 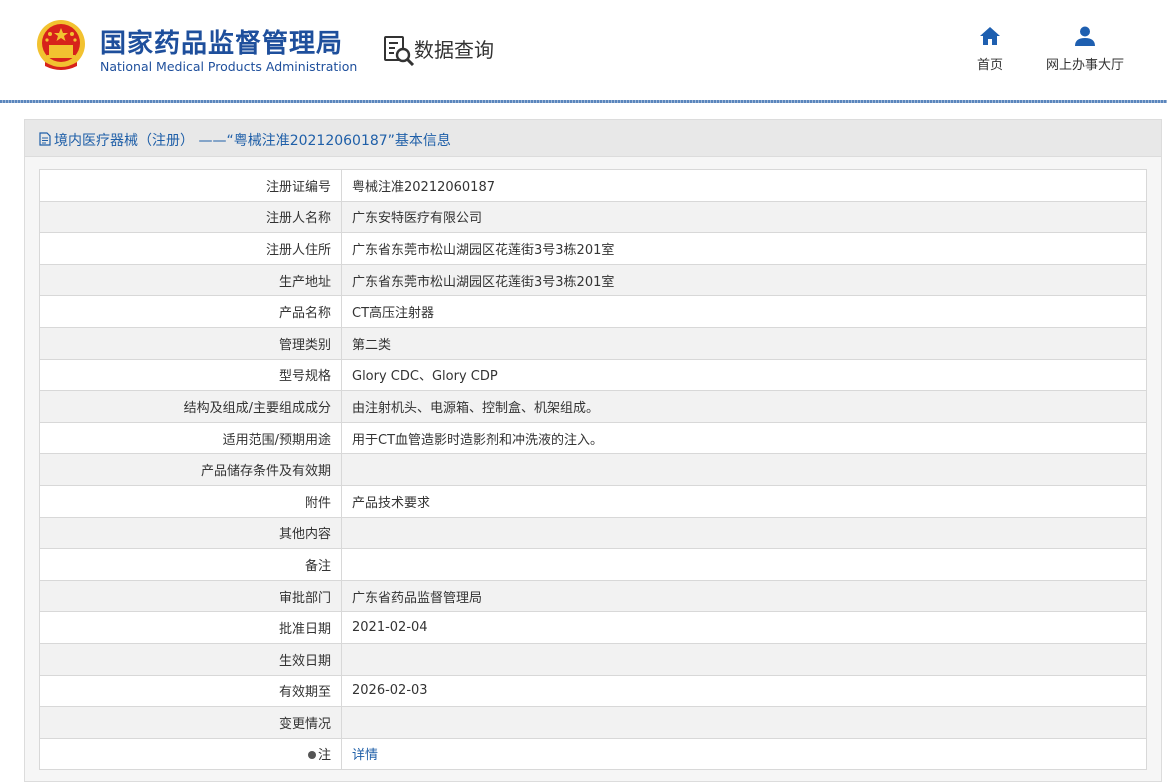 I want to click on row-value: 广东安特医疗有限公司, so click(x=744, y=217).